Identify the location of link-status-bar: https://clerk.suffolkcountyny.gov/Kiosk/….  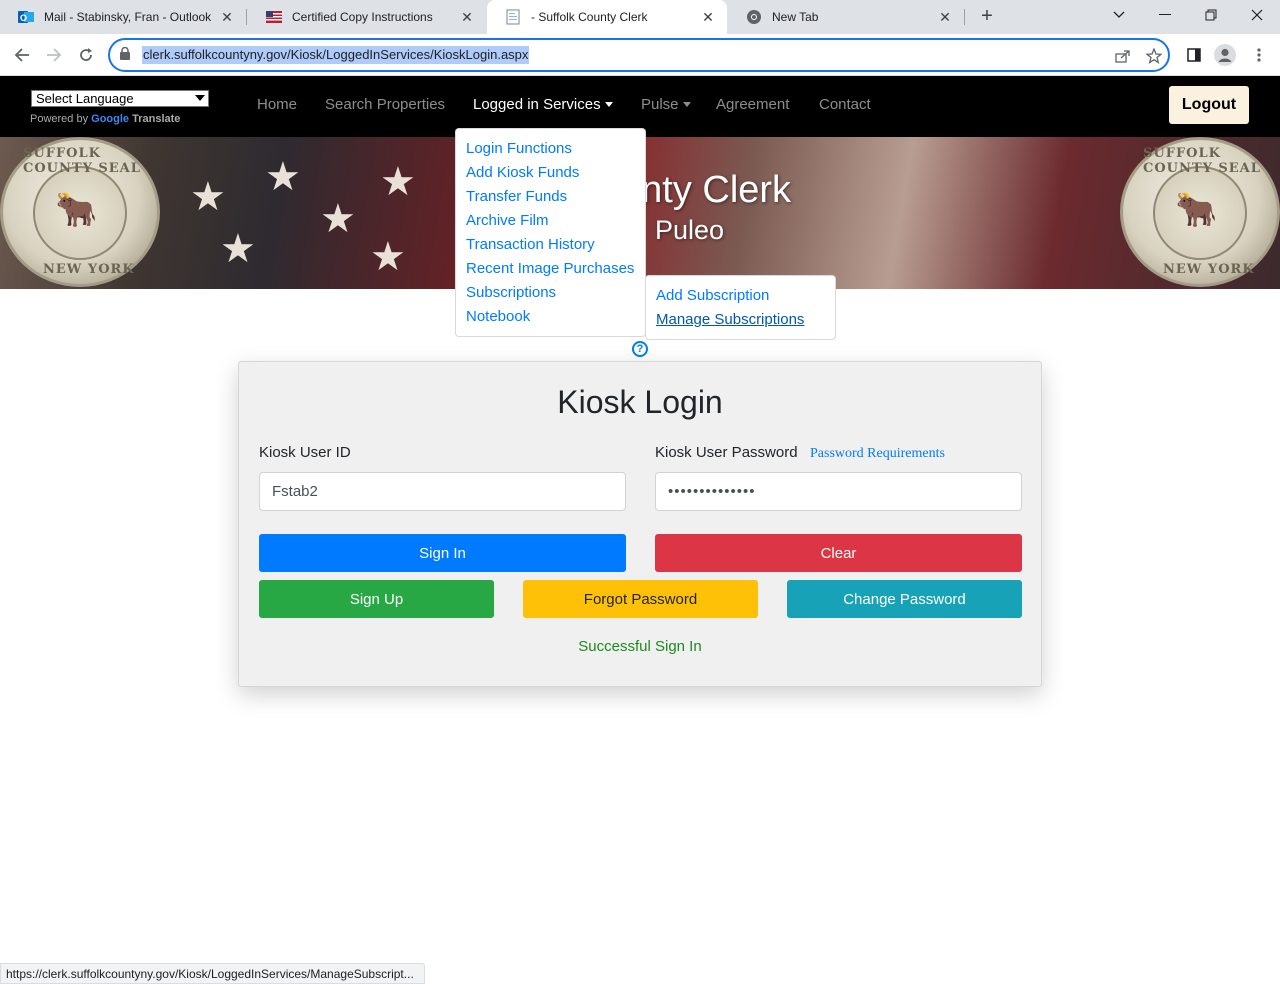
(212, 973).